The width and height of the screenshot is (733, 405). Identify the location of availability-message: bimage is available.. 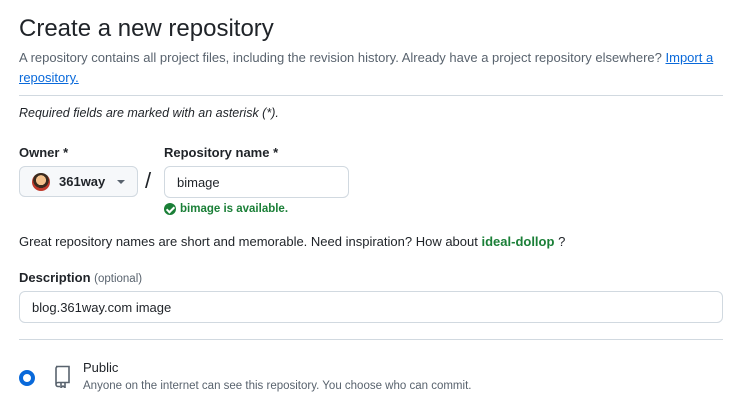
(226, 209).